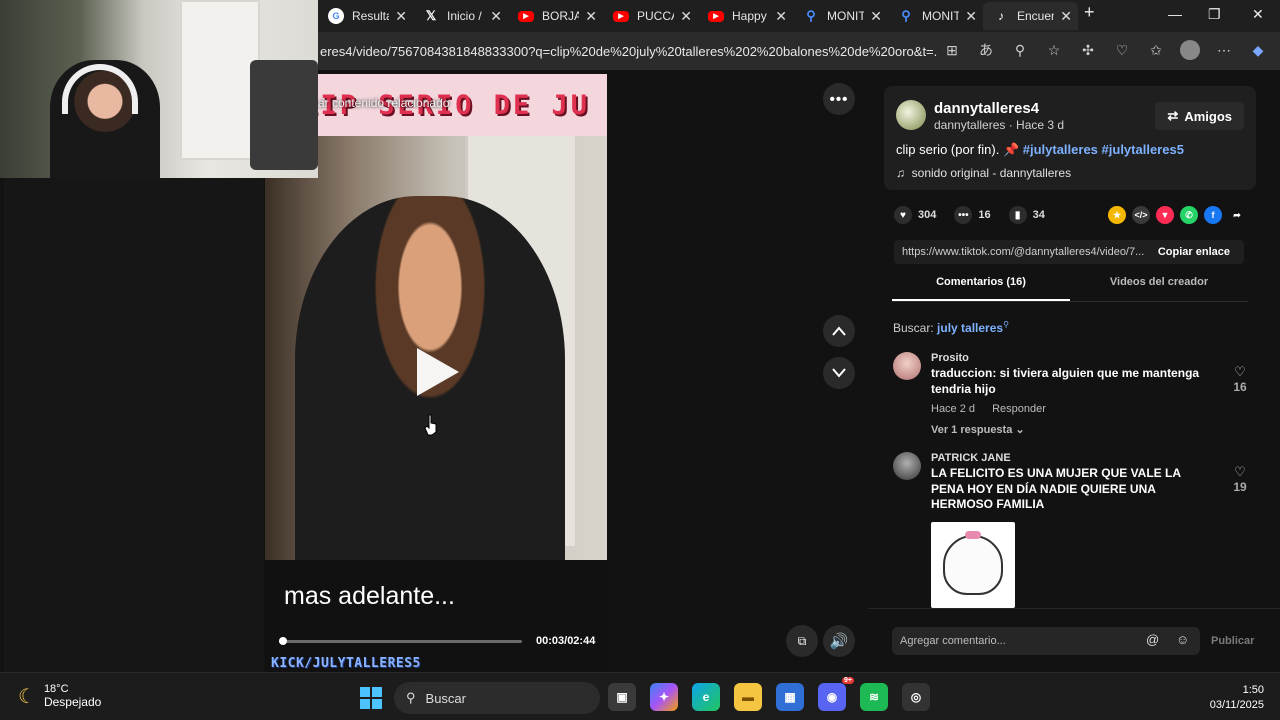 The height and width of the screenshot is (720, 1280). What do you see at coordinates (986, 50) in the screenshot?
I see `translate-icon: あ` at bounding box center [986, 50].